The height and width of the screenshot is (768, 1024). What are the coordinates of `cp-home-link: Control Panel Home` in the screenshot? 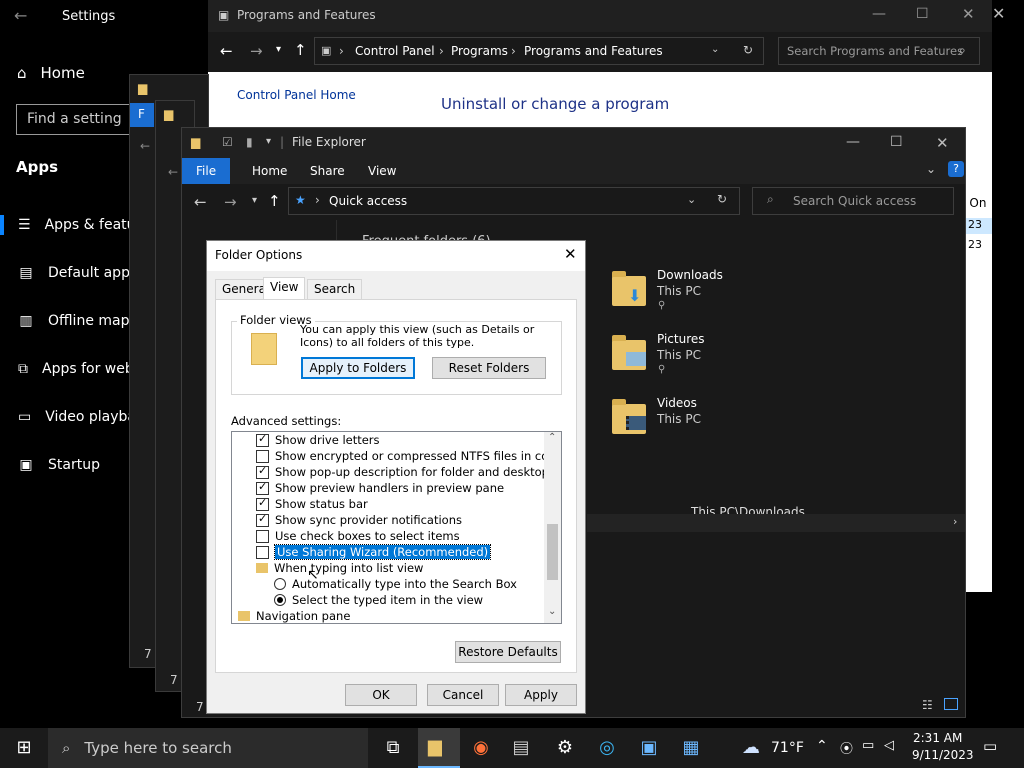 It's located at (296, 95).